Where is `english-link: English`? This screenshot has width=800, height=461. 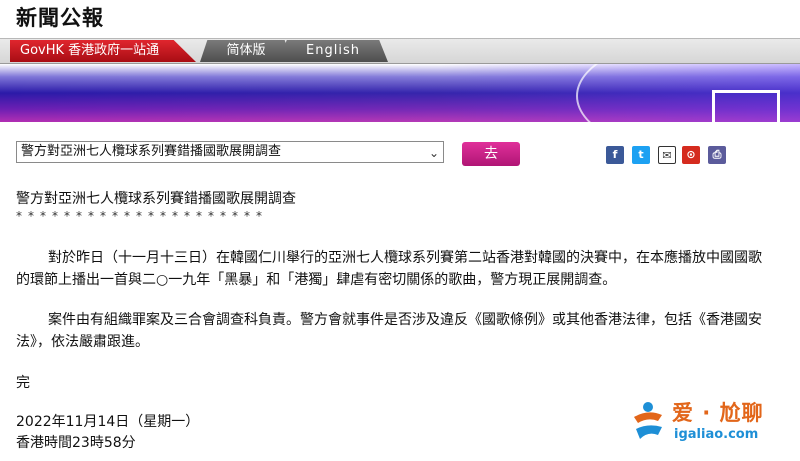
english-link: English is located at coordinates (333, 51).